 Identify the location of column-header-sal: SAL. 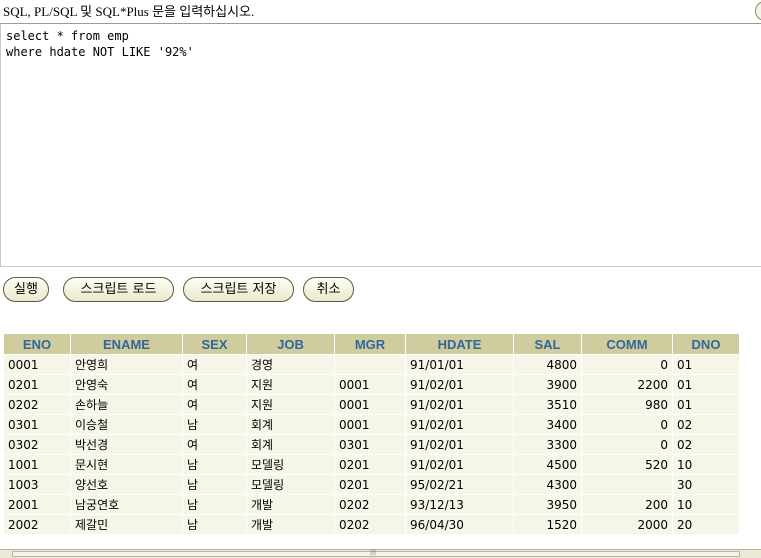
(547, 344).